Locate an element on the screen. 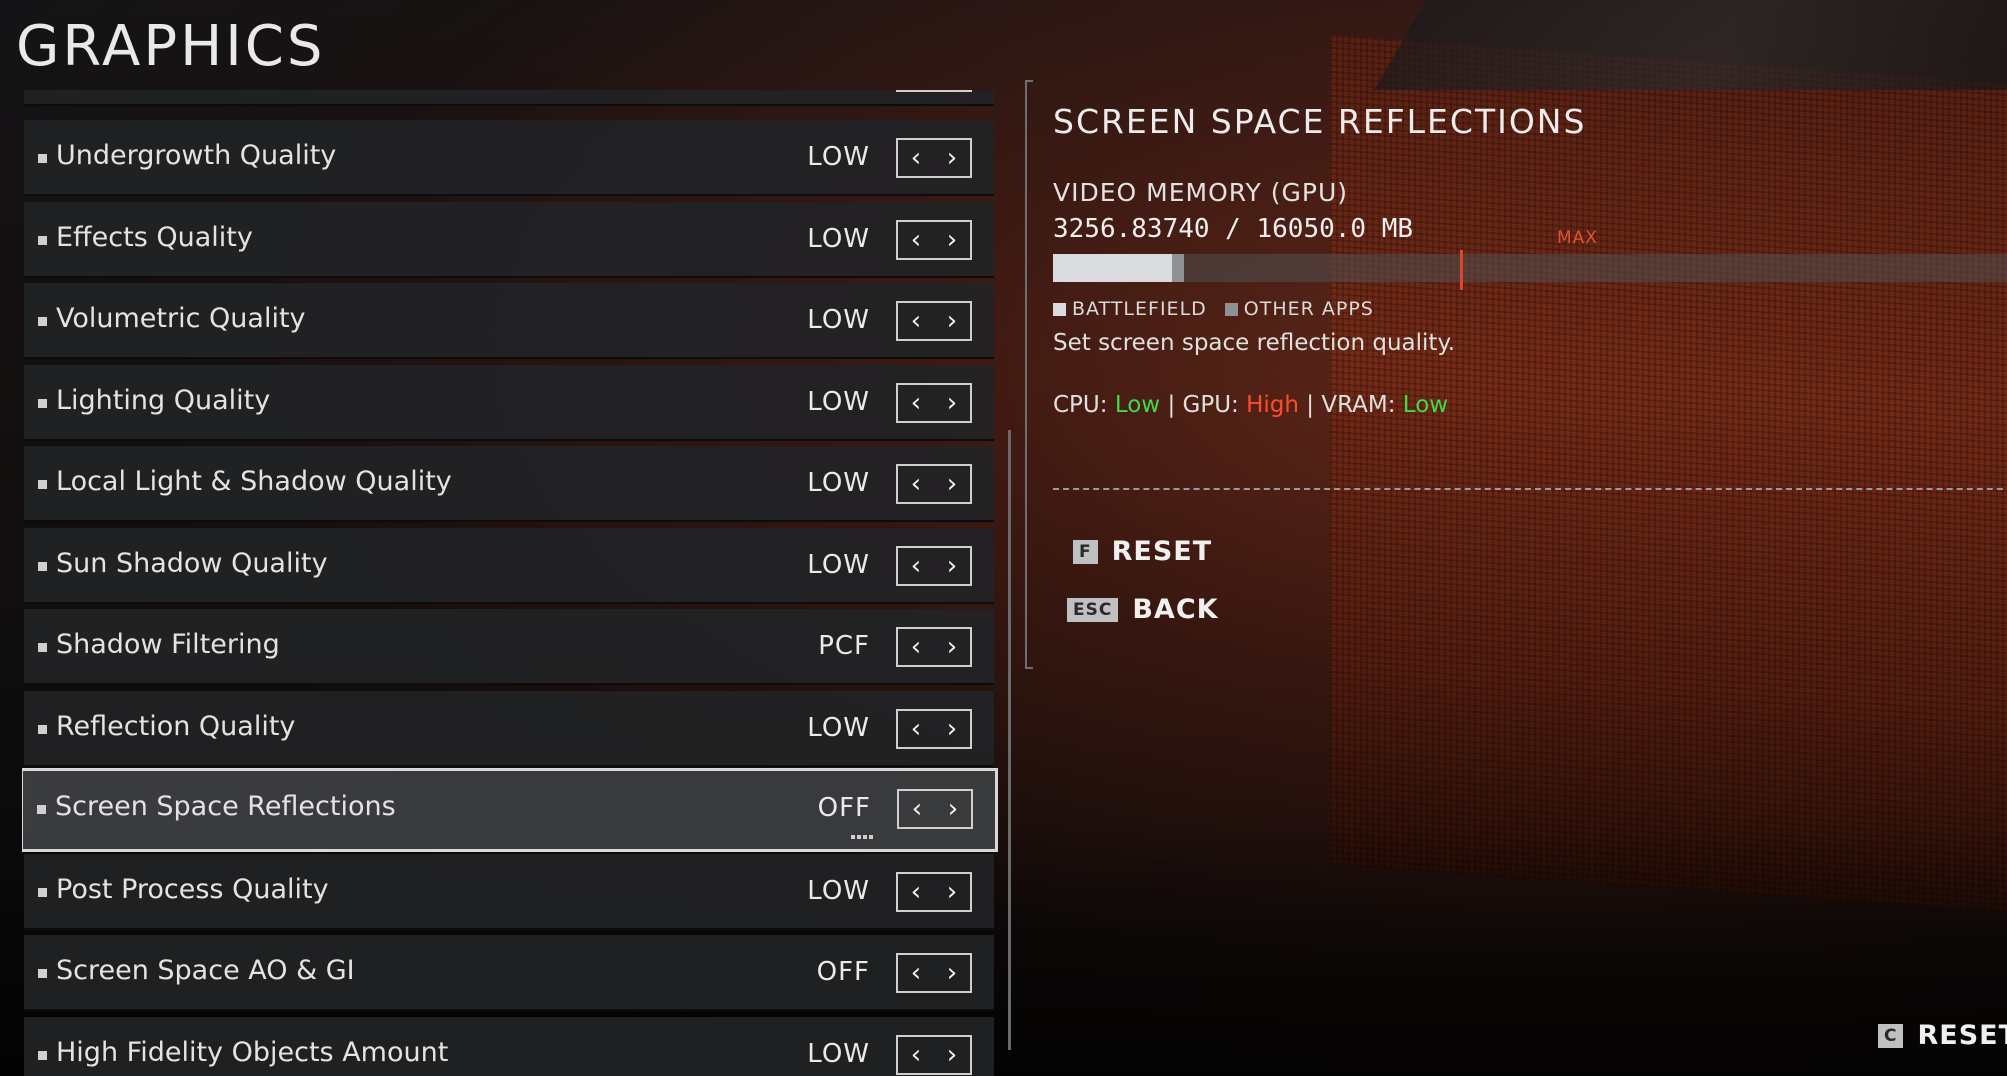 Image resolution: width=2007 pixels, height=1076 pixels. settings-row: Undergrowth Quality LOW ‹ › is located at coordinates (509, 158).